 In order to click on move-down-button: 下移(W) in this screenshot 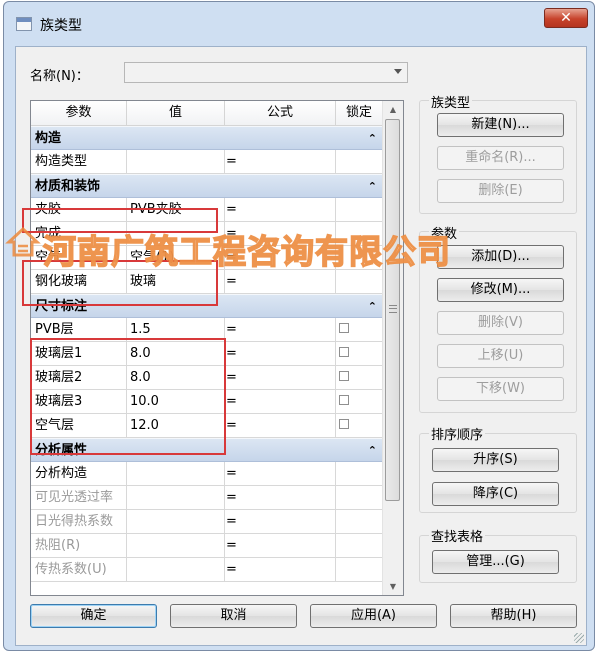, I will do `click(500, 389)`.